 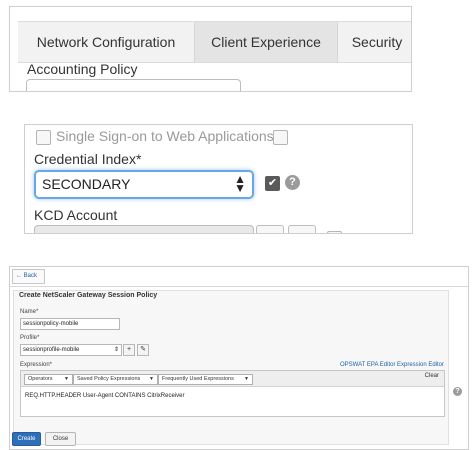 What do you see at coordinates (86, 184) in the screenshot?
I see `credential-index-value: SECONDARY` at bounding box center [86, 184].